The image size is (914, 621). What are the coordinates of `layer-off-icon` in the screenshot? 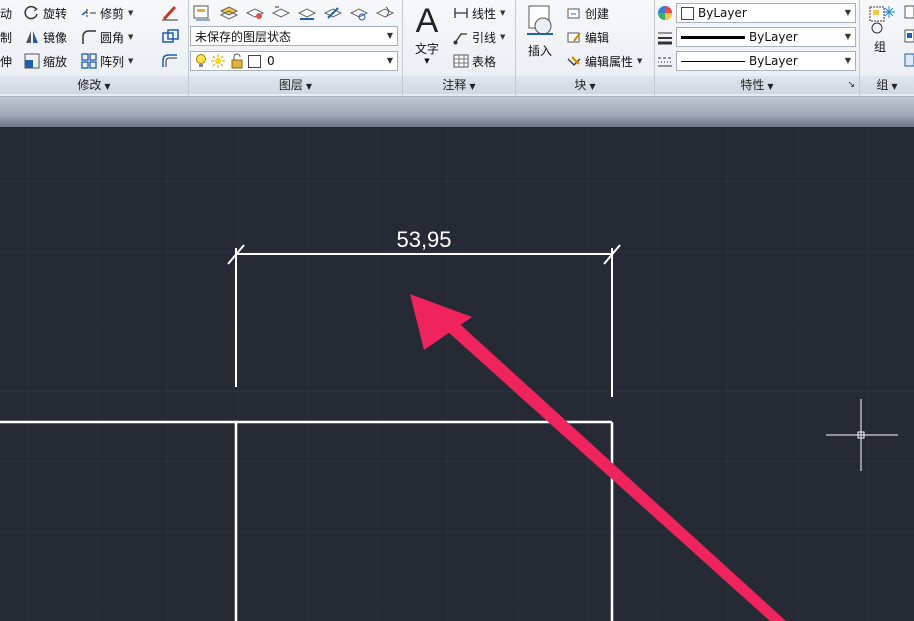 It's located at (385, 13).